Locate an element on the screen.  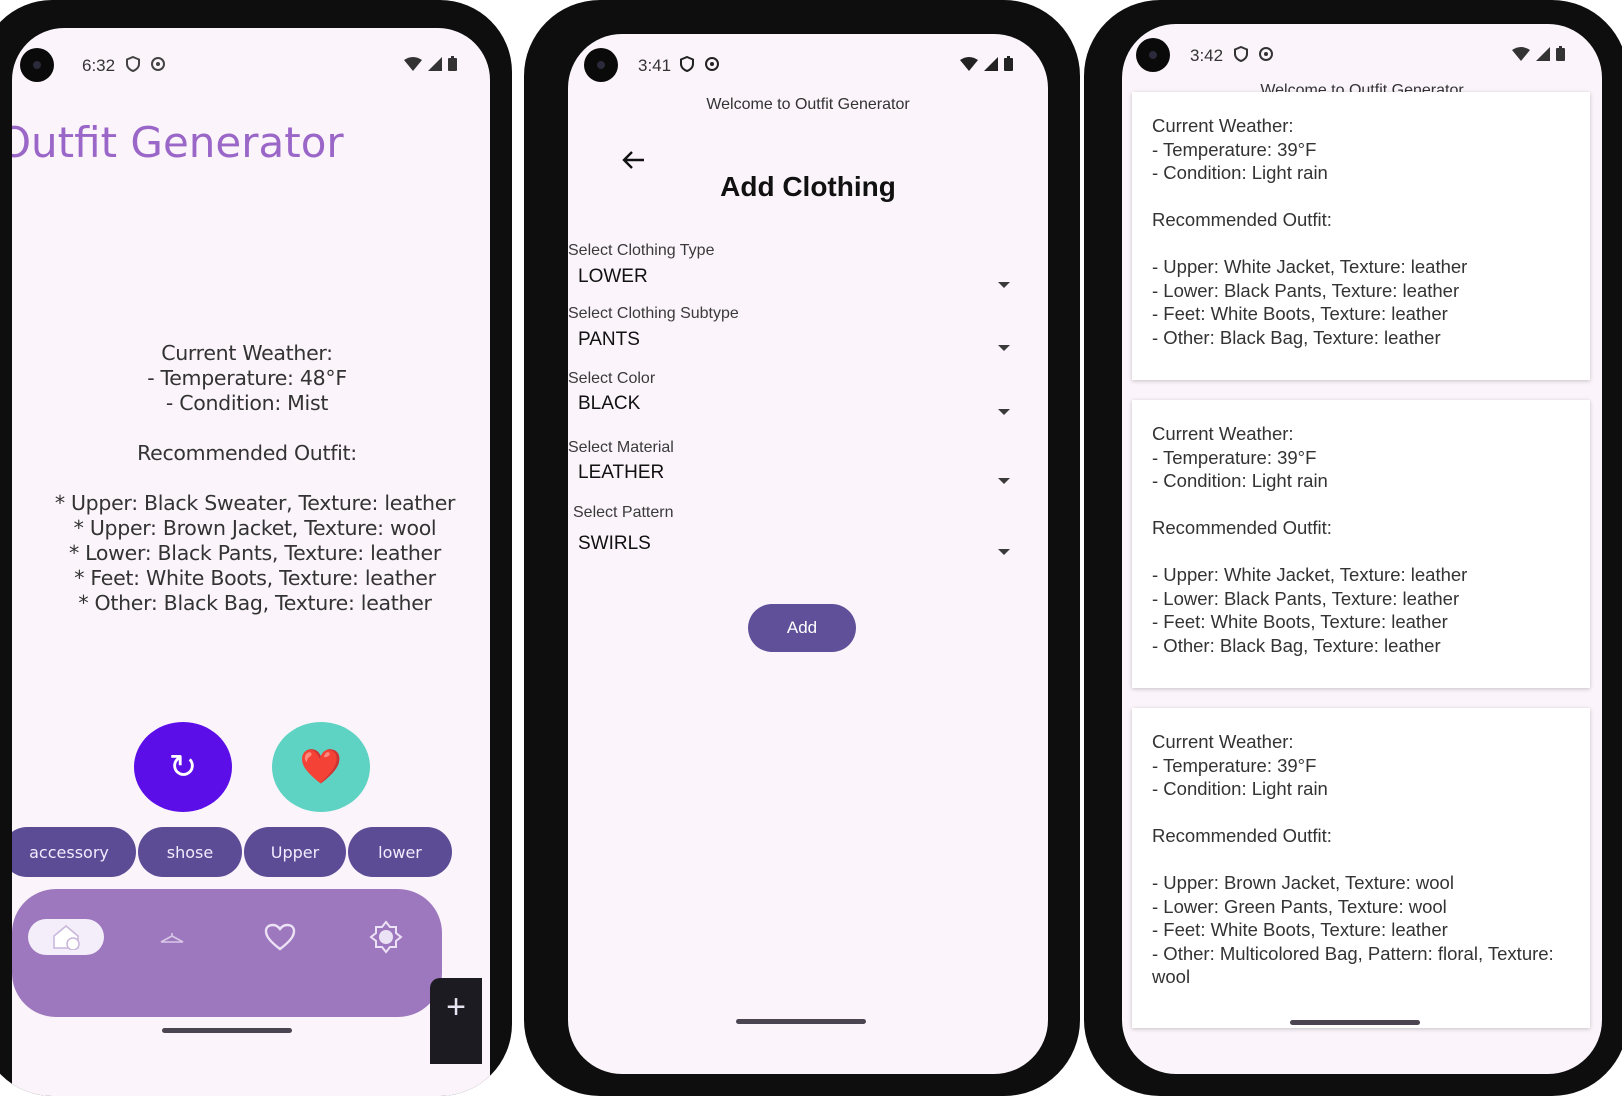
refresh-icon: ↻ is located at coordinates (183, 767).